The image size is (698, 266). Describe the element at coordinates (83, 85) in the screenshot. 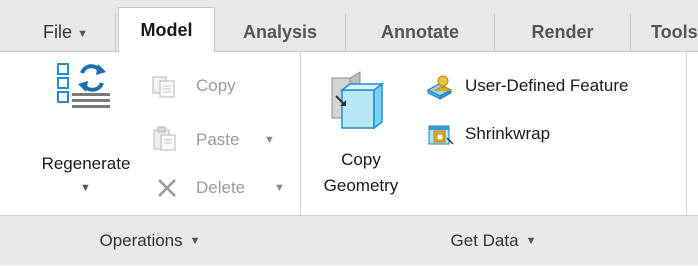

I see `regenerate-icon` at that location.